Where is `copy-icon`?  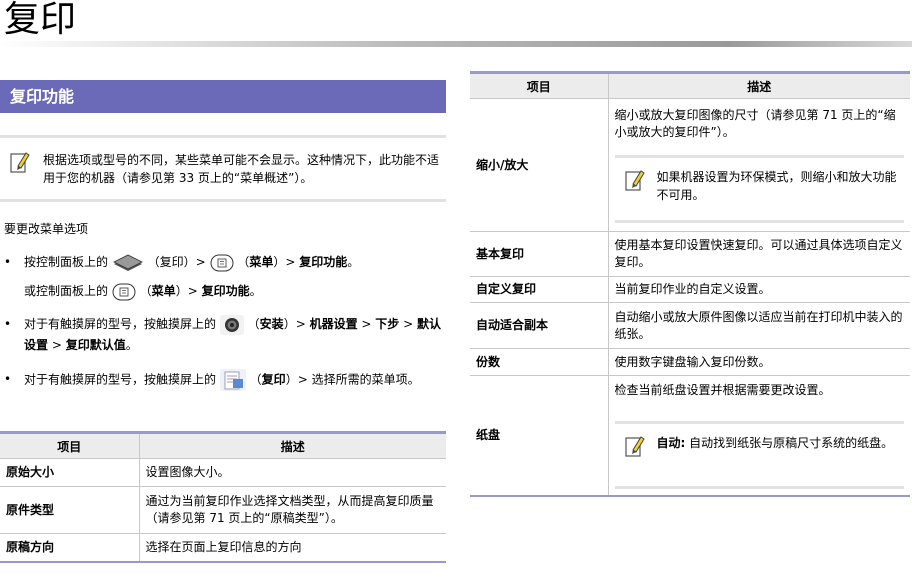 copy-icon is located at coordinates (127, 262).